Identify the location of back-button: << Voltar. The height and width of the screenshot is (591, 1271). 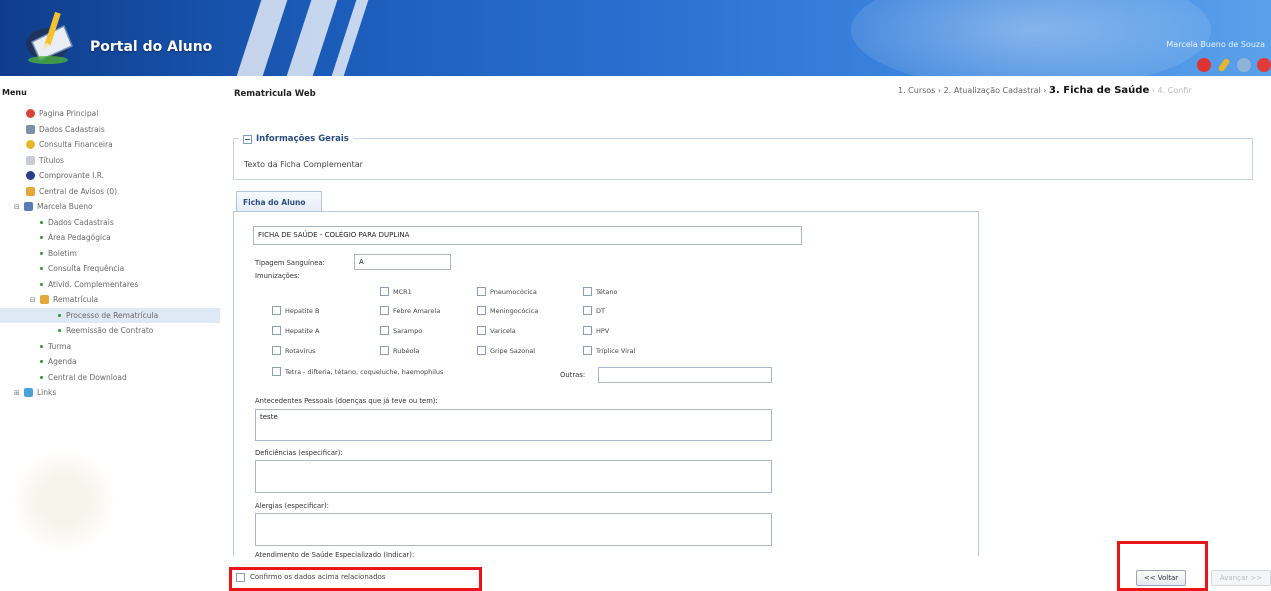
(1161, 578).